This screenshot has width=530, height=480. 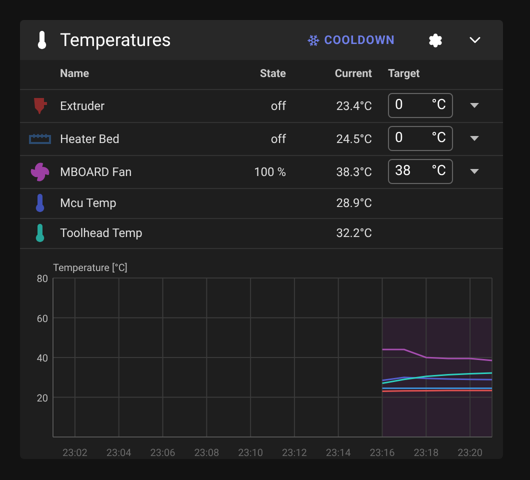 I want to click on x-tick-label: 23:10, so click(x=250, y=453).